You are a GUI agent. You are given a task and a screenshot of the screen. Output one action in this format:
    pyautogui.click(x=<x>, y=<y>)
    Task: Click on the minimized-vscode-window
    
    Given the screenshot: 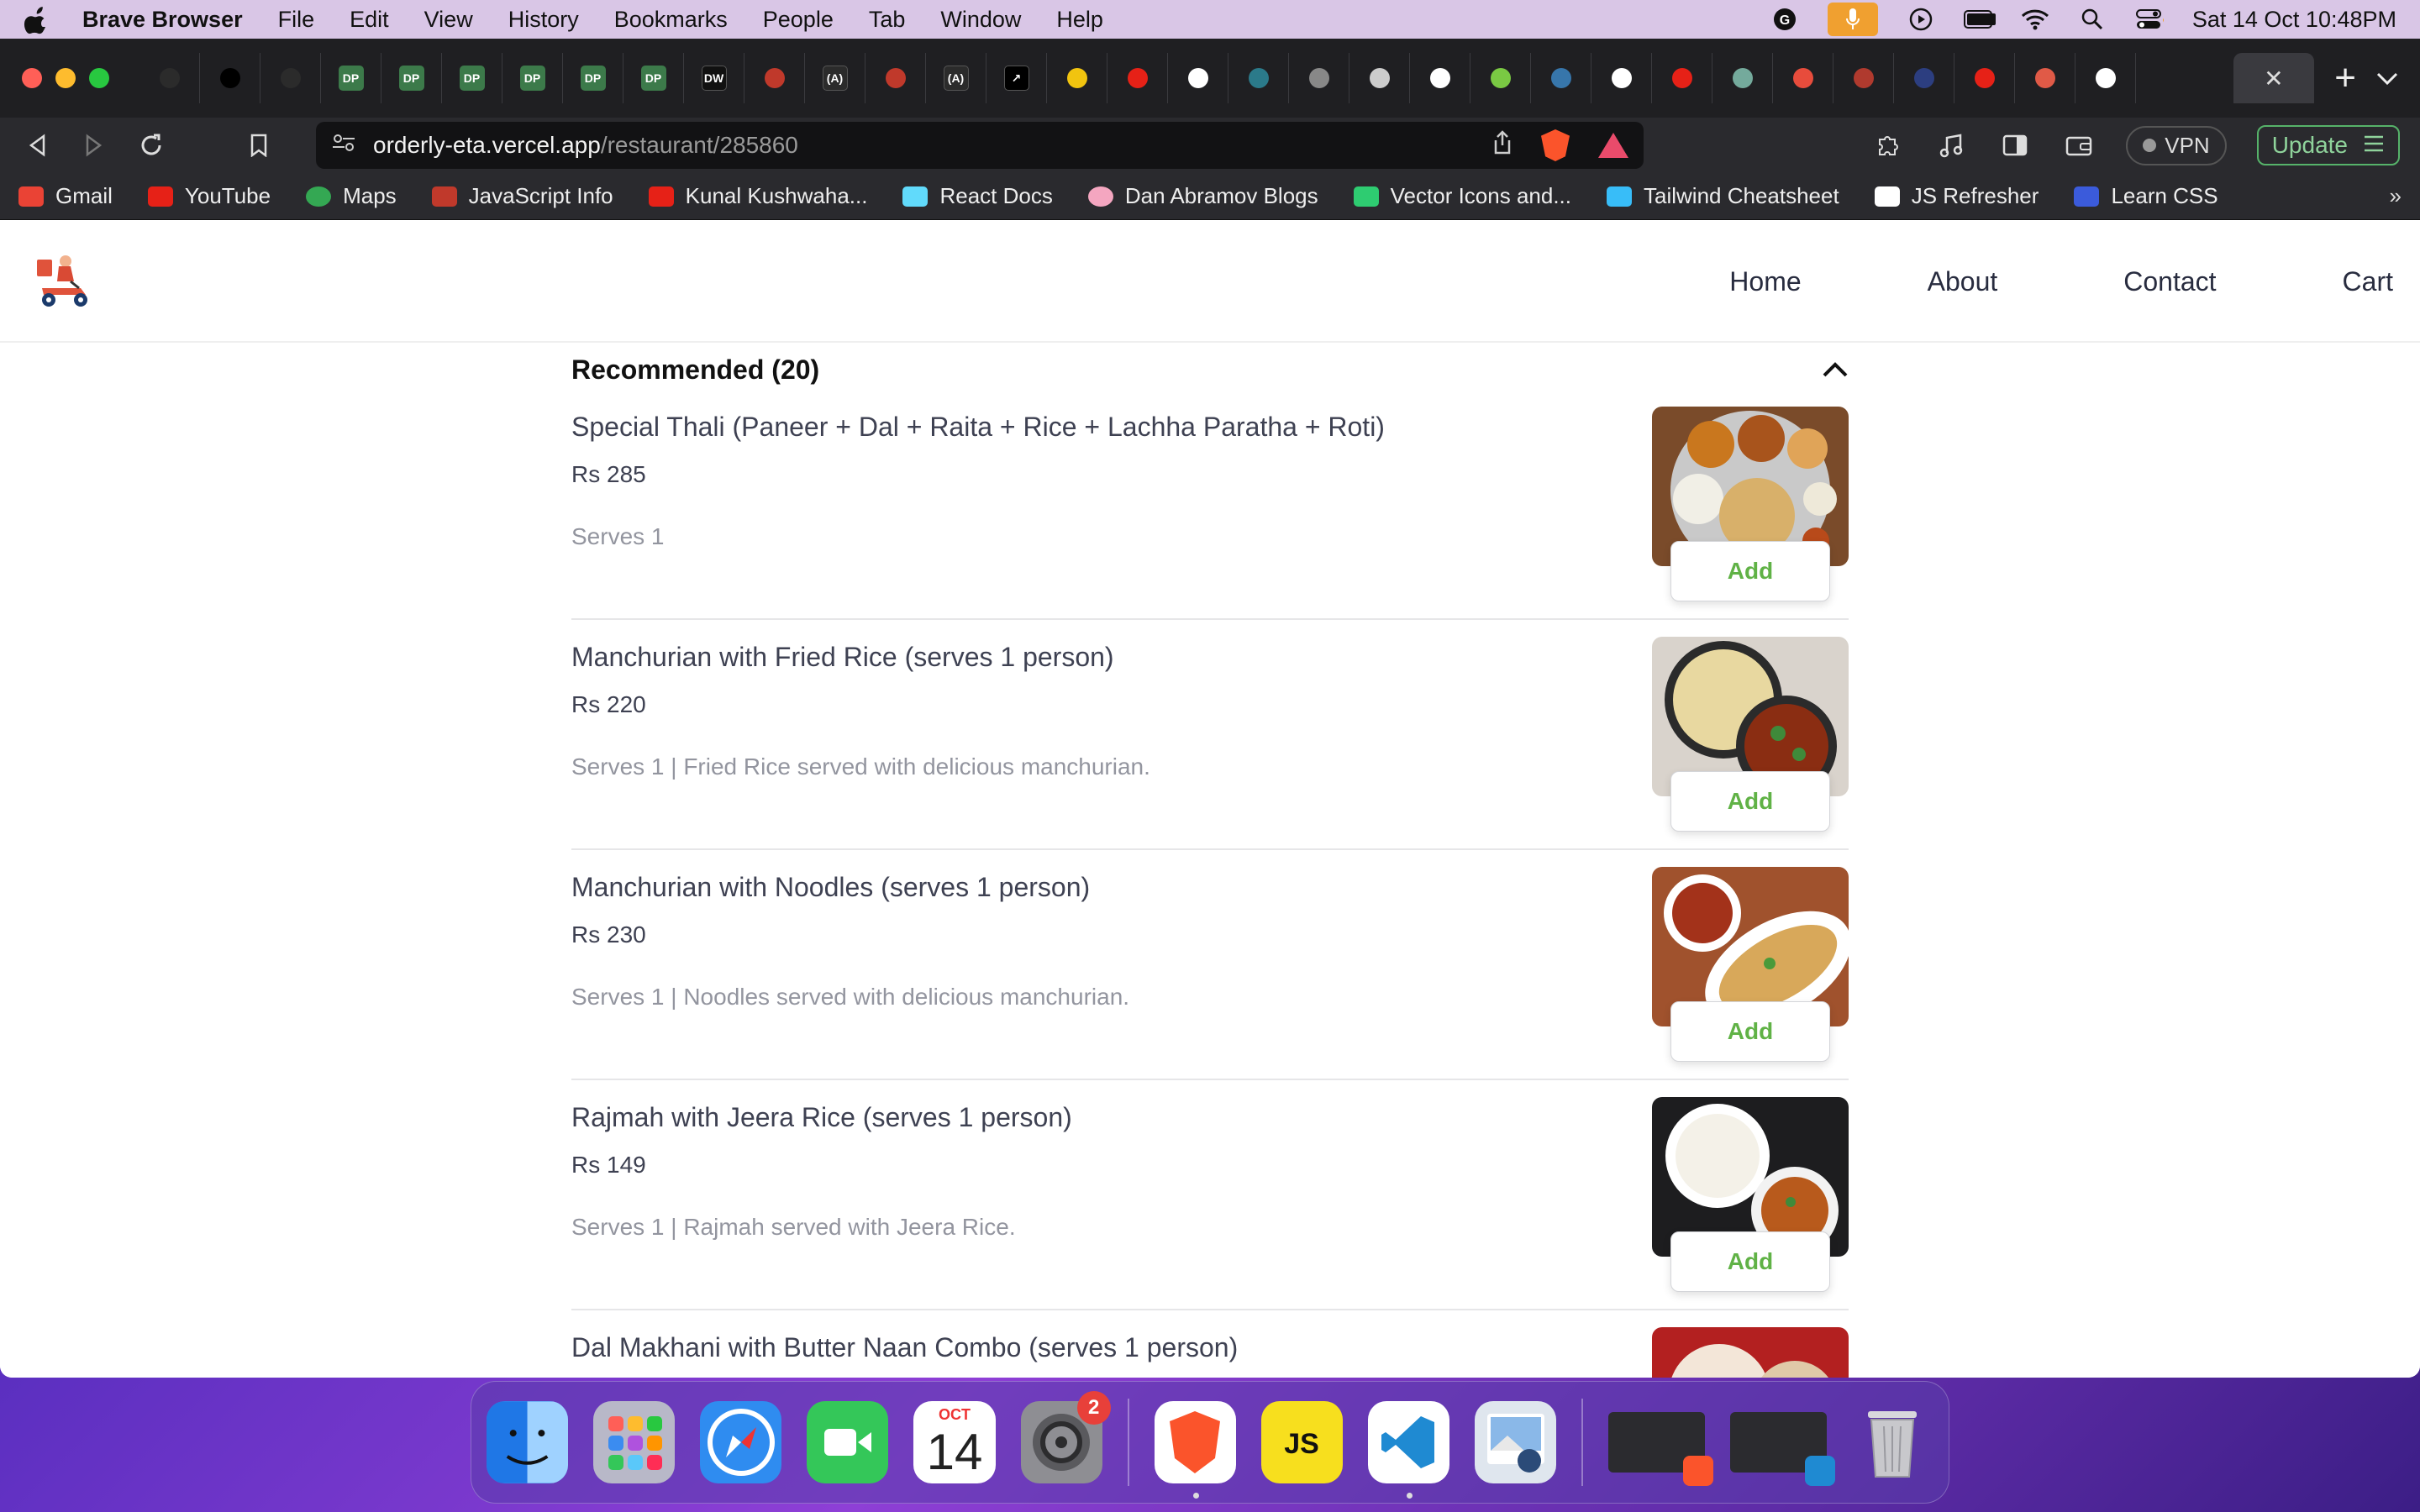 What is the action you would take?
    pyautogui.click(x=1783, y=1449)
    